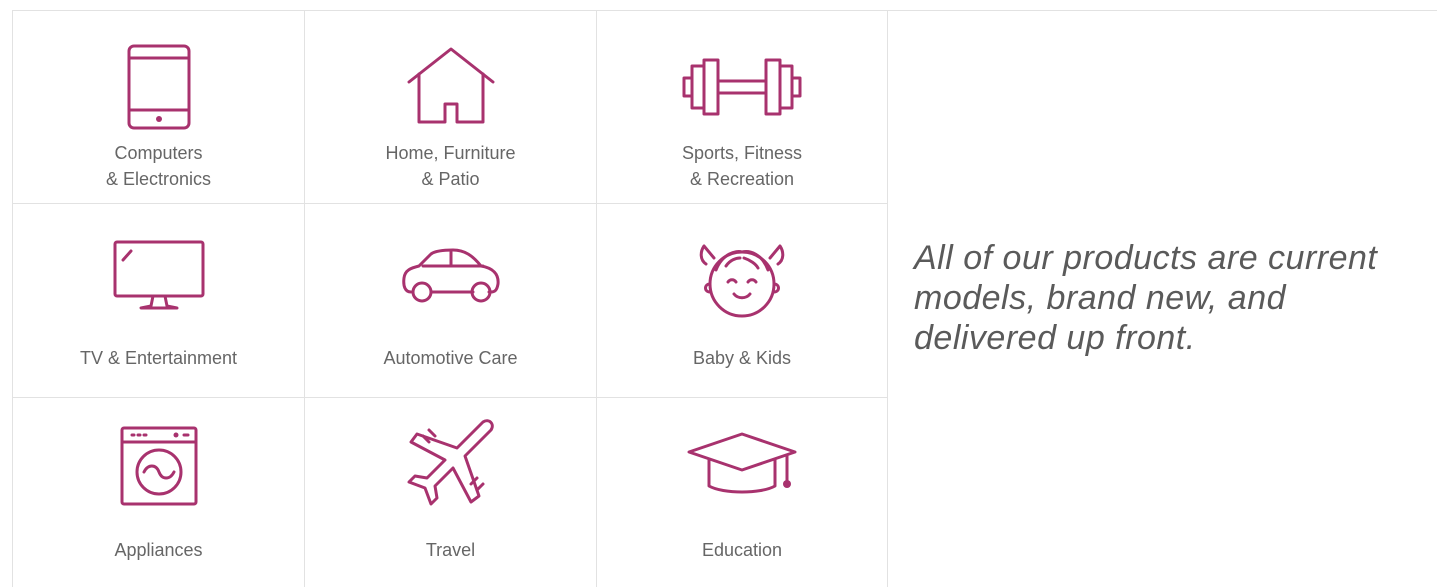 The image size is (1437, 587). Describe the element at coordinates (451, 462) in the screenshot. I see `airplane-icon` at that location.